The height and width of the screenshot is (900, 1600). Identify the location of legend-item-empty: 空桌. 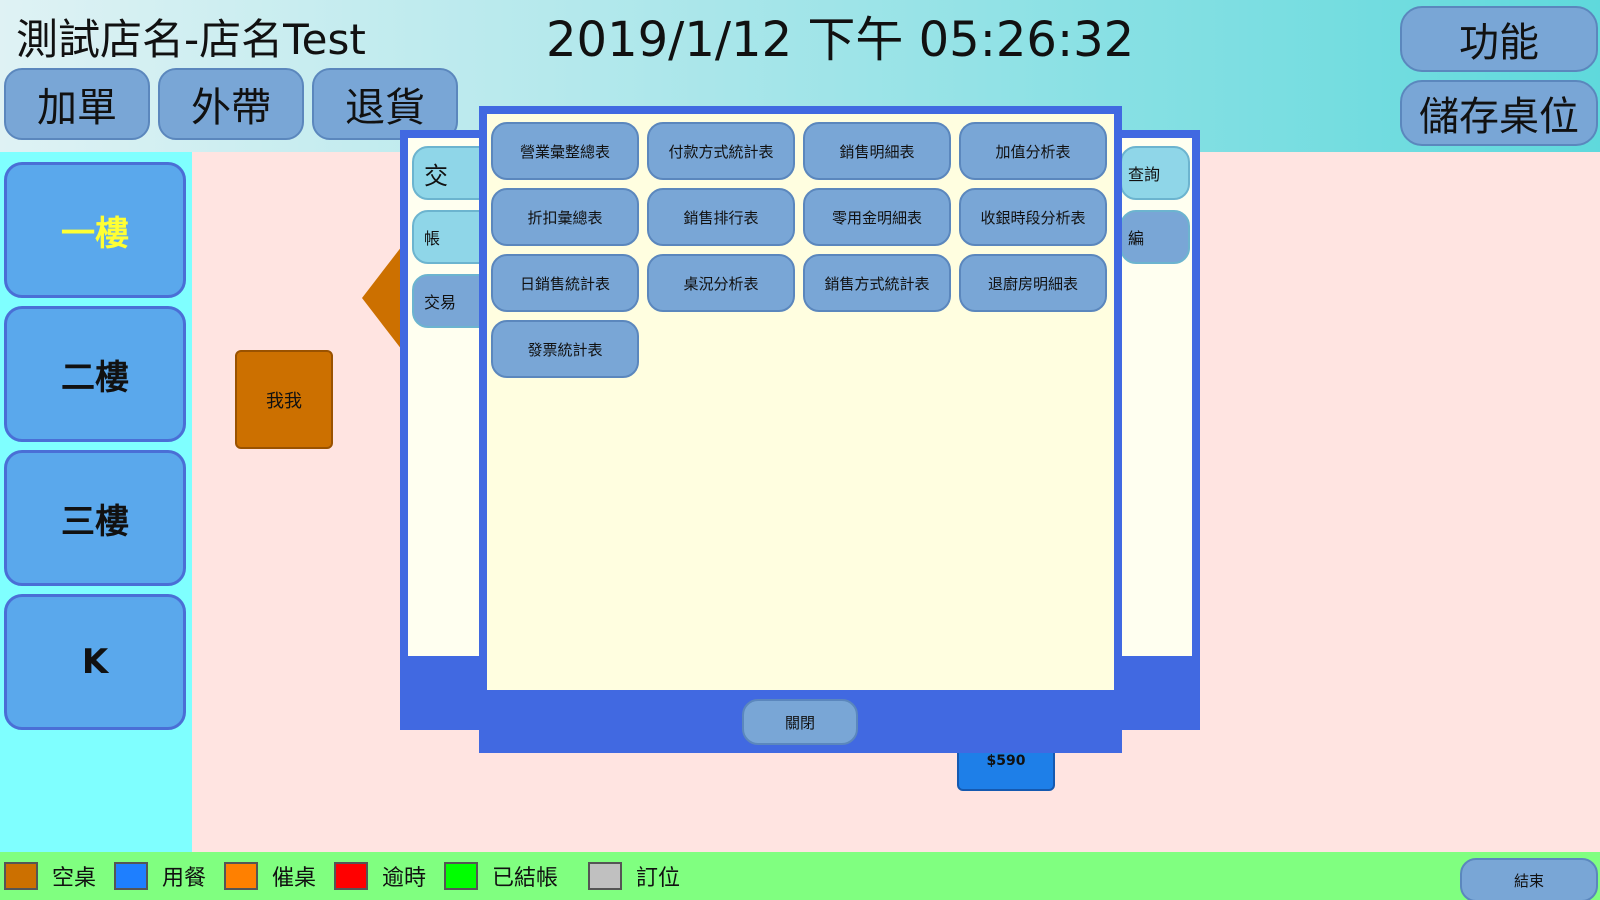
(50, 876).